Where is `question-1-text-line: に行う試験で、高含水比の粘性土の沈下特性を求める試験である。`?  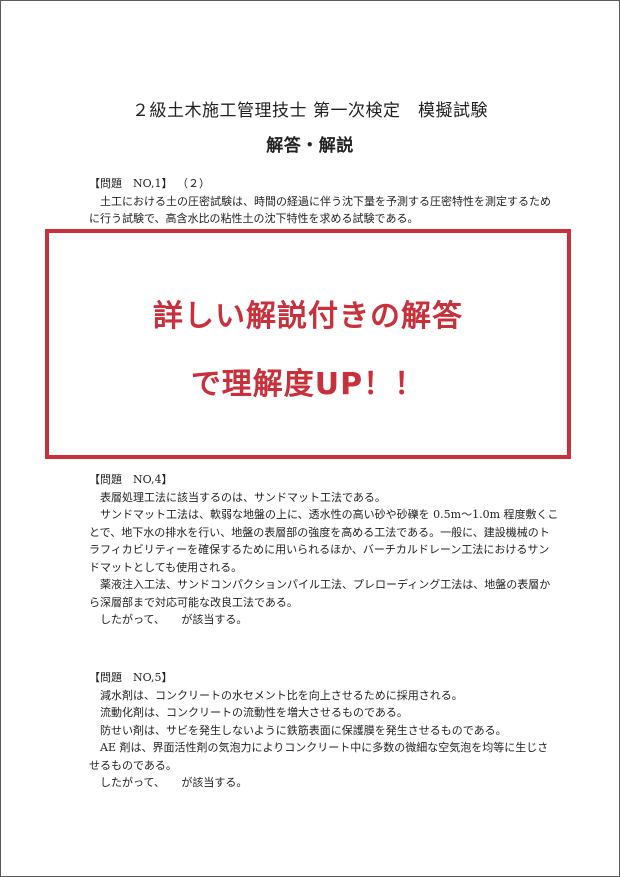
question-1-text-line: に行う試験で、高含水比の粘性土の沈下特性を求める試験である。 is located at coordinates (254, 218).